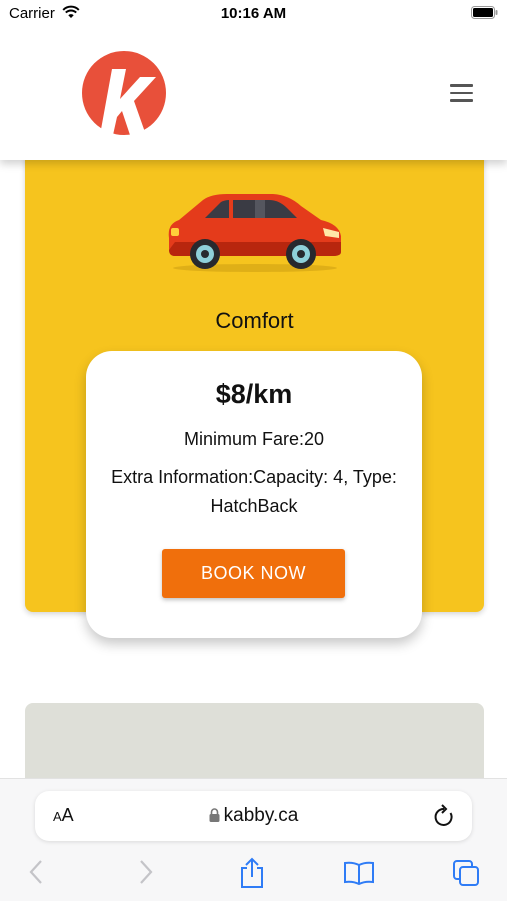 The width and height of the screenshot is (507, 901). Describe the element at coordinates (124, 93) in the screenshot. I see `kabby-logo-icon` at that location.